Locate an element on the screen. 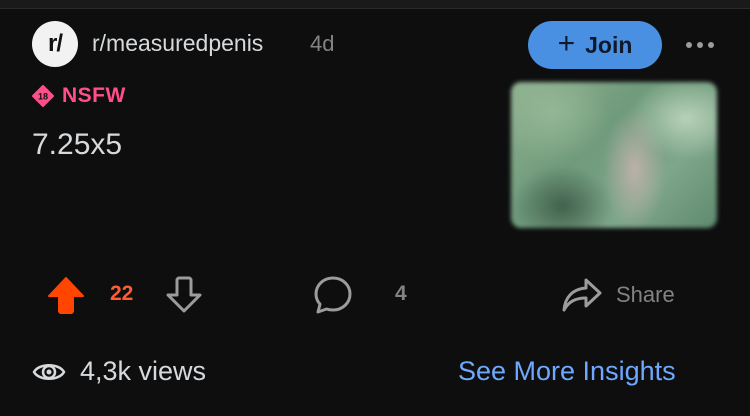 This screenshot has width=750, height=416. subreddit-avatar: r/ is located at coordinates (55, 44).